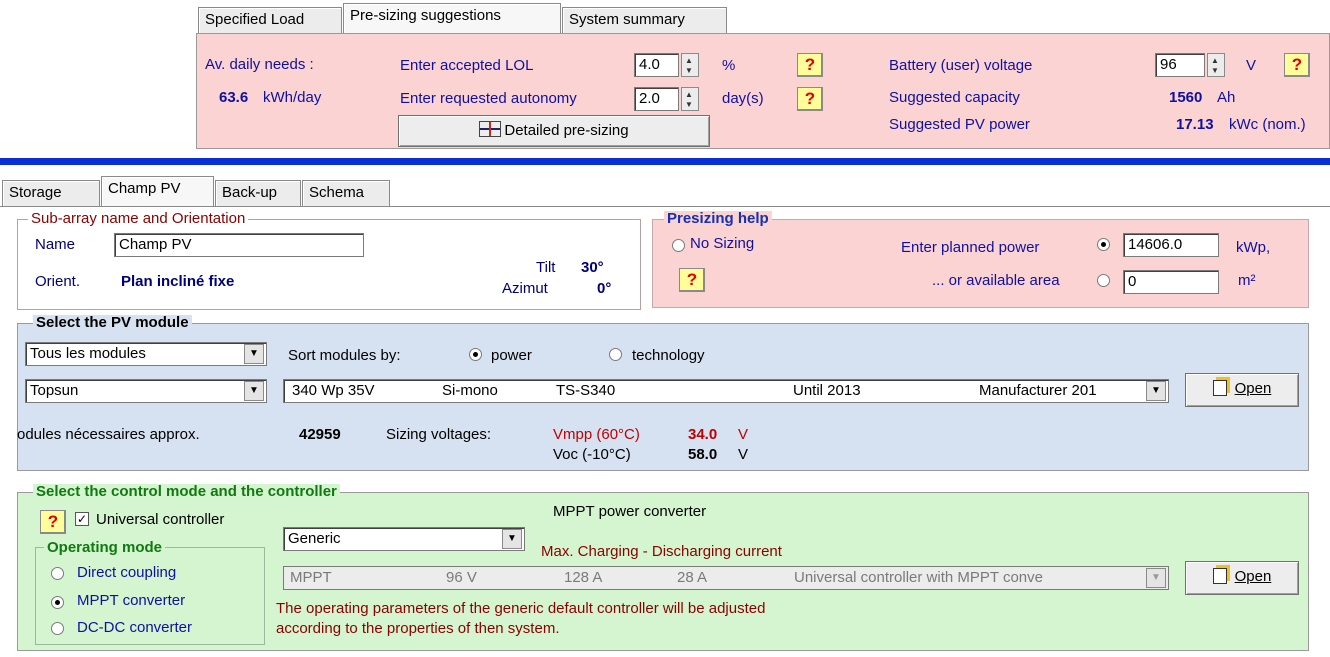  What do you see at coordinates (58, 281) in the screenshot?
I see `orient-label: Orient.` at bounding box center [58, 281].